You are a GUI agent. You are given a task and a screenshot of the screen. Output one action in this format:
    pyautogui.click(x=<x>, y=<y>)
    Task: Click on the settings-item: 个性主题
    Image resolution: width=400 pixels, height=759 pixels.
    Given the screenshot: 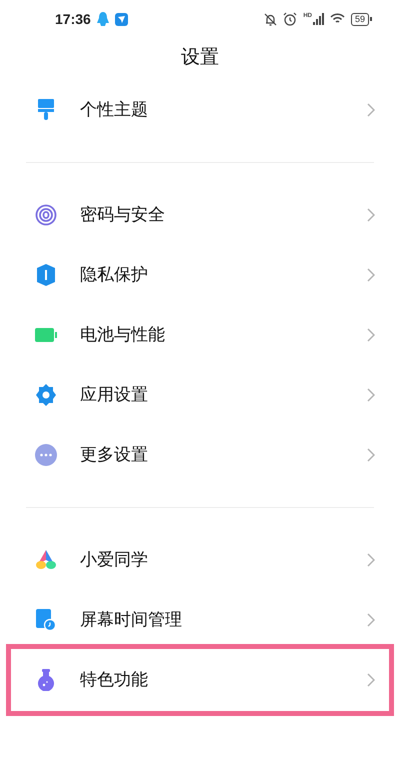 What is the action you would take?
    pyautogui.click(x=200, y=110)
    